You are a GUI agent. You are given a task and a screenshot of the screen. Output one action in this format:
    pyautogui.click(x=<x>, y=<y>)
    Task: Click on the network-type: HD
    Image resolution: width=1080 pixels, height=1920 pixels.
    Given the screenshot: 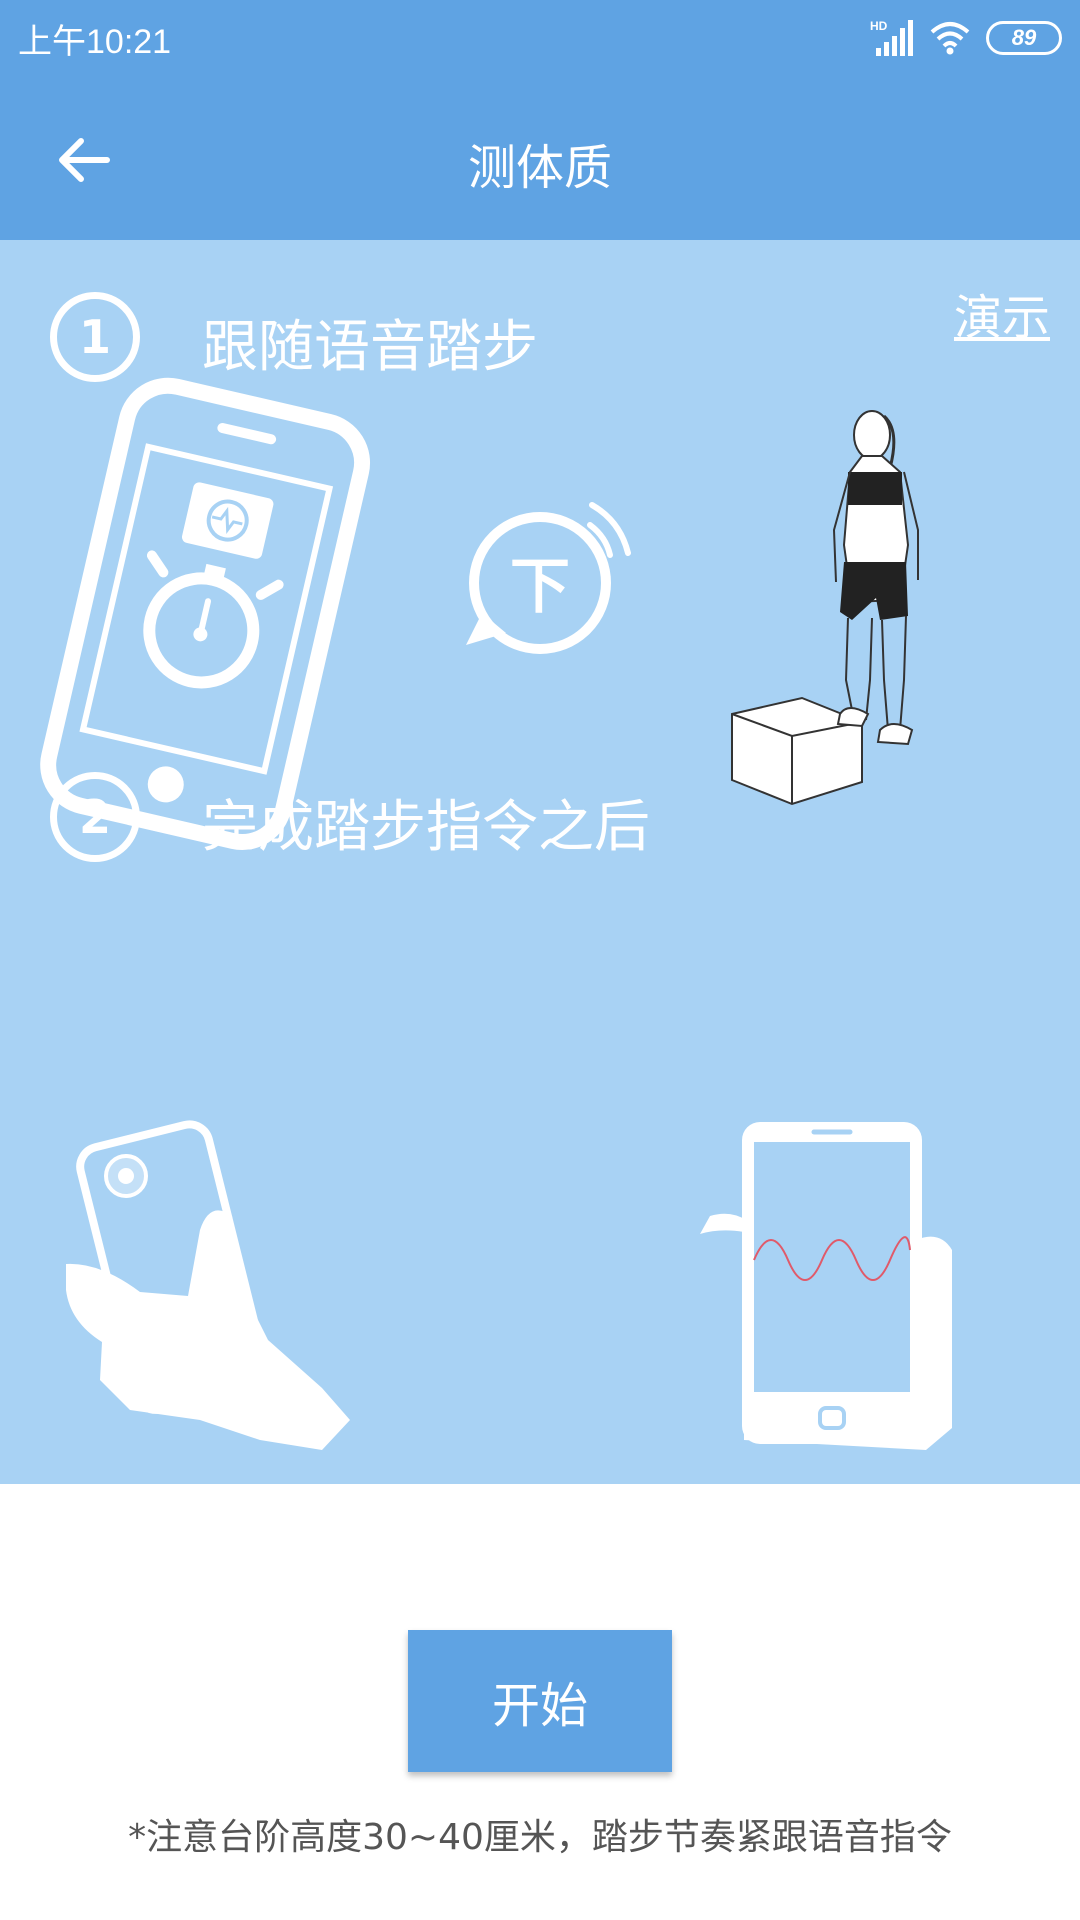 What is the action you would take?
    pyautogui.click(x=879, y=26)
    